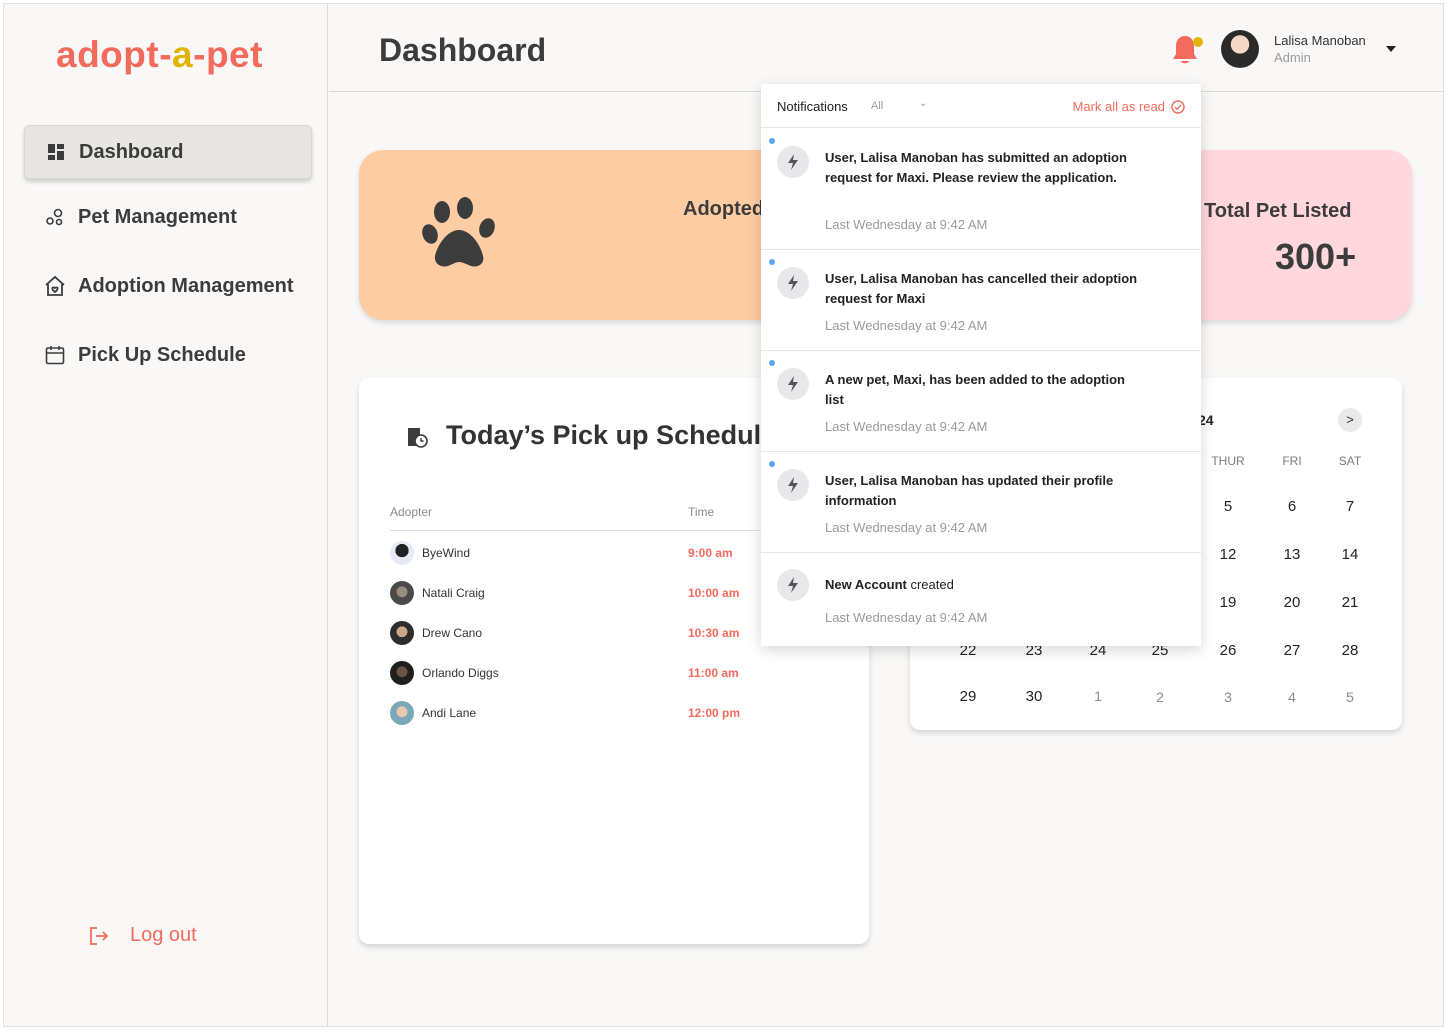 The image size is (1448, 1032). What do you see at coordinates (714, 713) in the screenshot?
I see `pickup-time: 12:00 pm` at bounding box center [714, 713].